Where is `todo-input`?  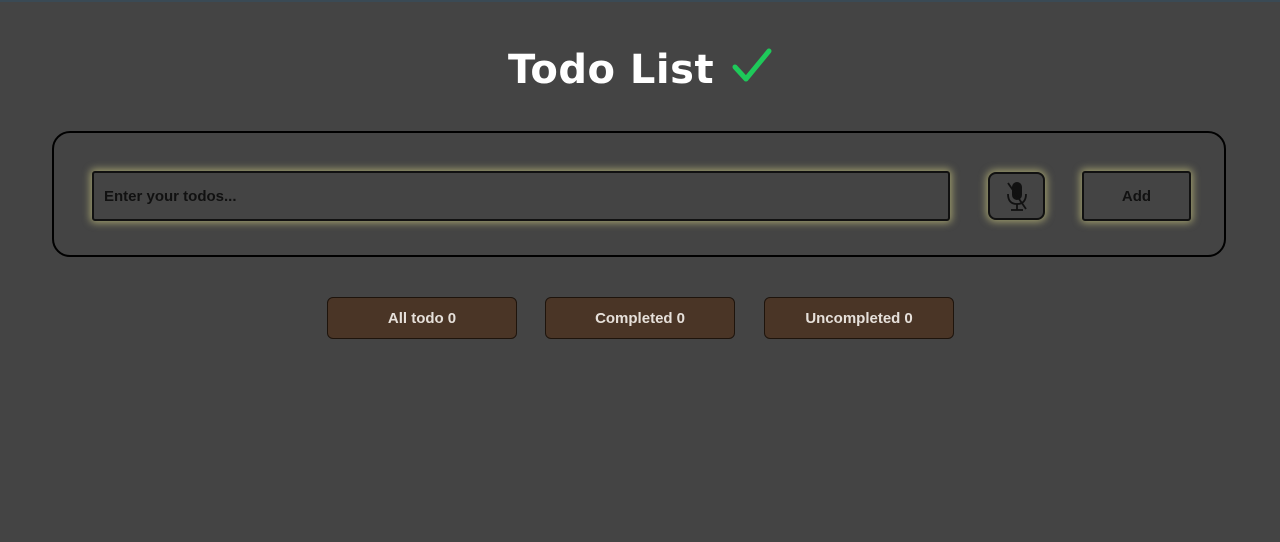
todo-input is located at coordinates (521, 196).